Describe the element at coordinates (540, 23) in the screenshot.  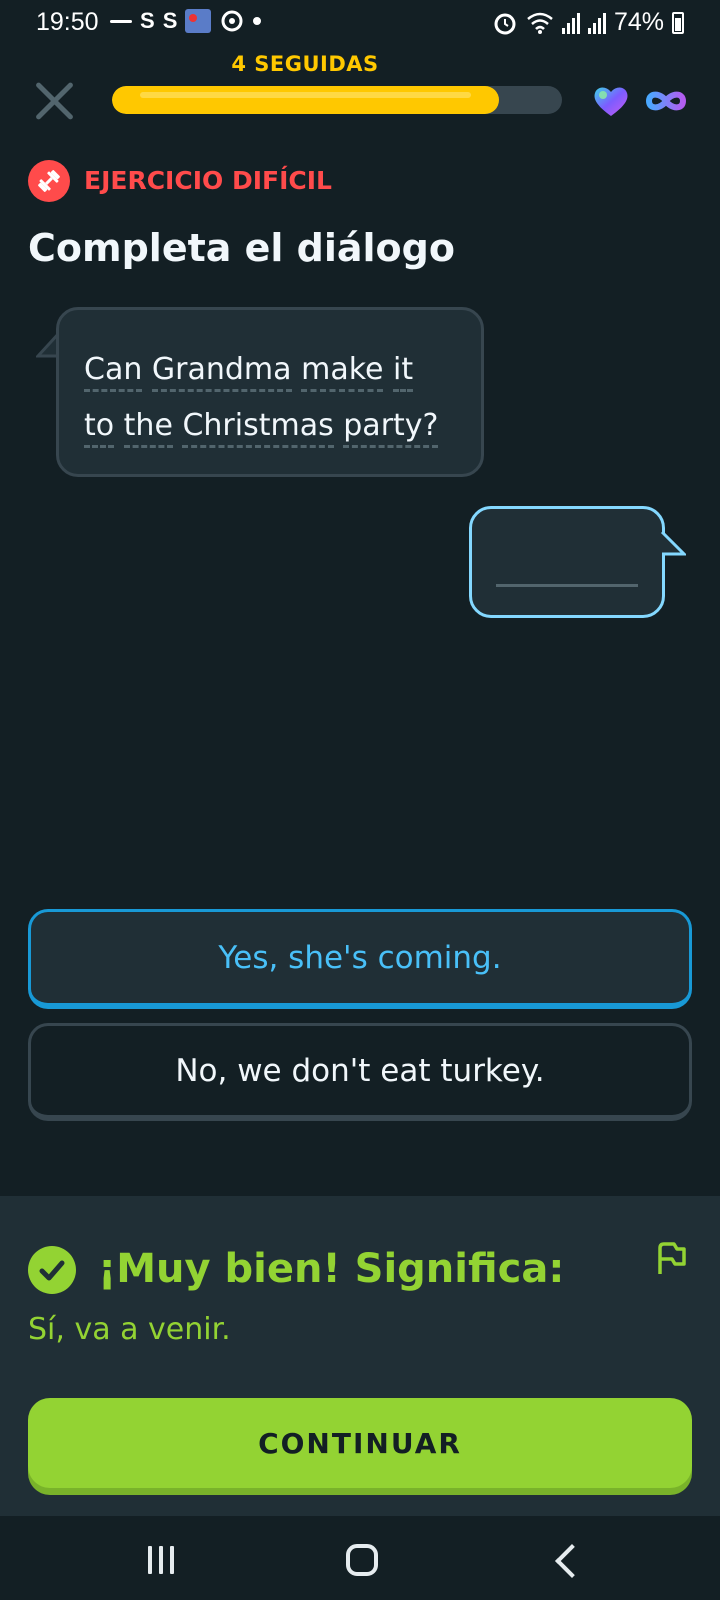
I see `wifi-icon` at that location.